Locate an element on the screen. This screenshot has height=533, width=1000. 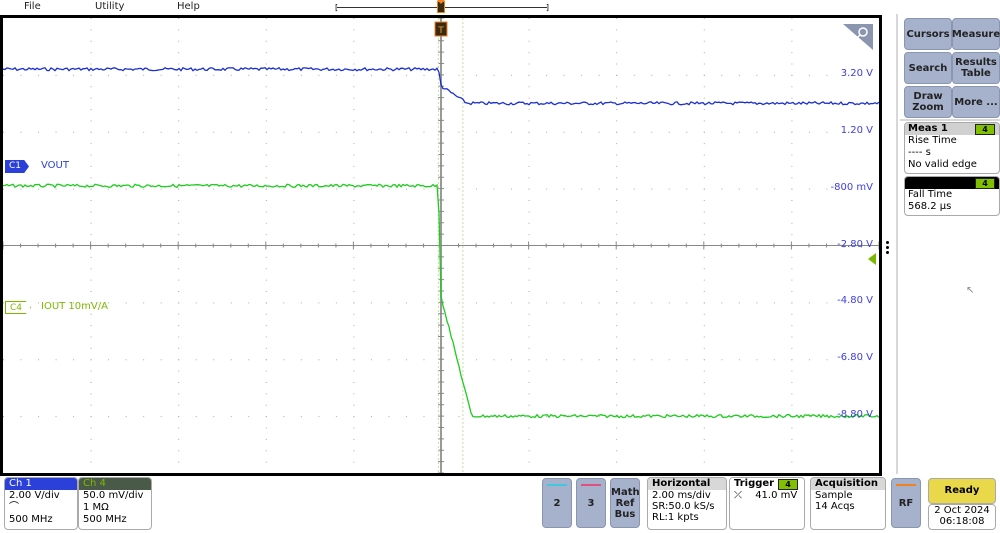
cursors-button: Cursors is located at coordinates (928, 34).